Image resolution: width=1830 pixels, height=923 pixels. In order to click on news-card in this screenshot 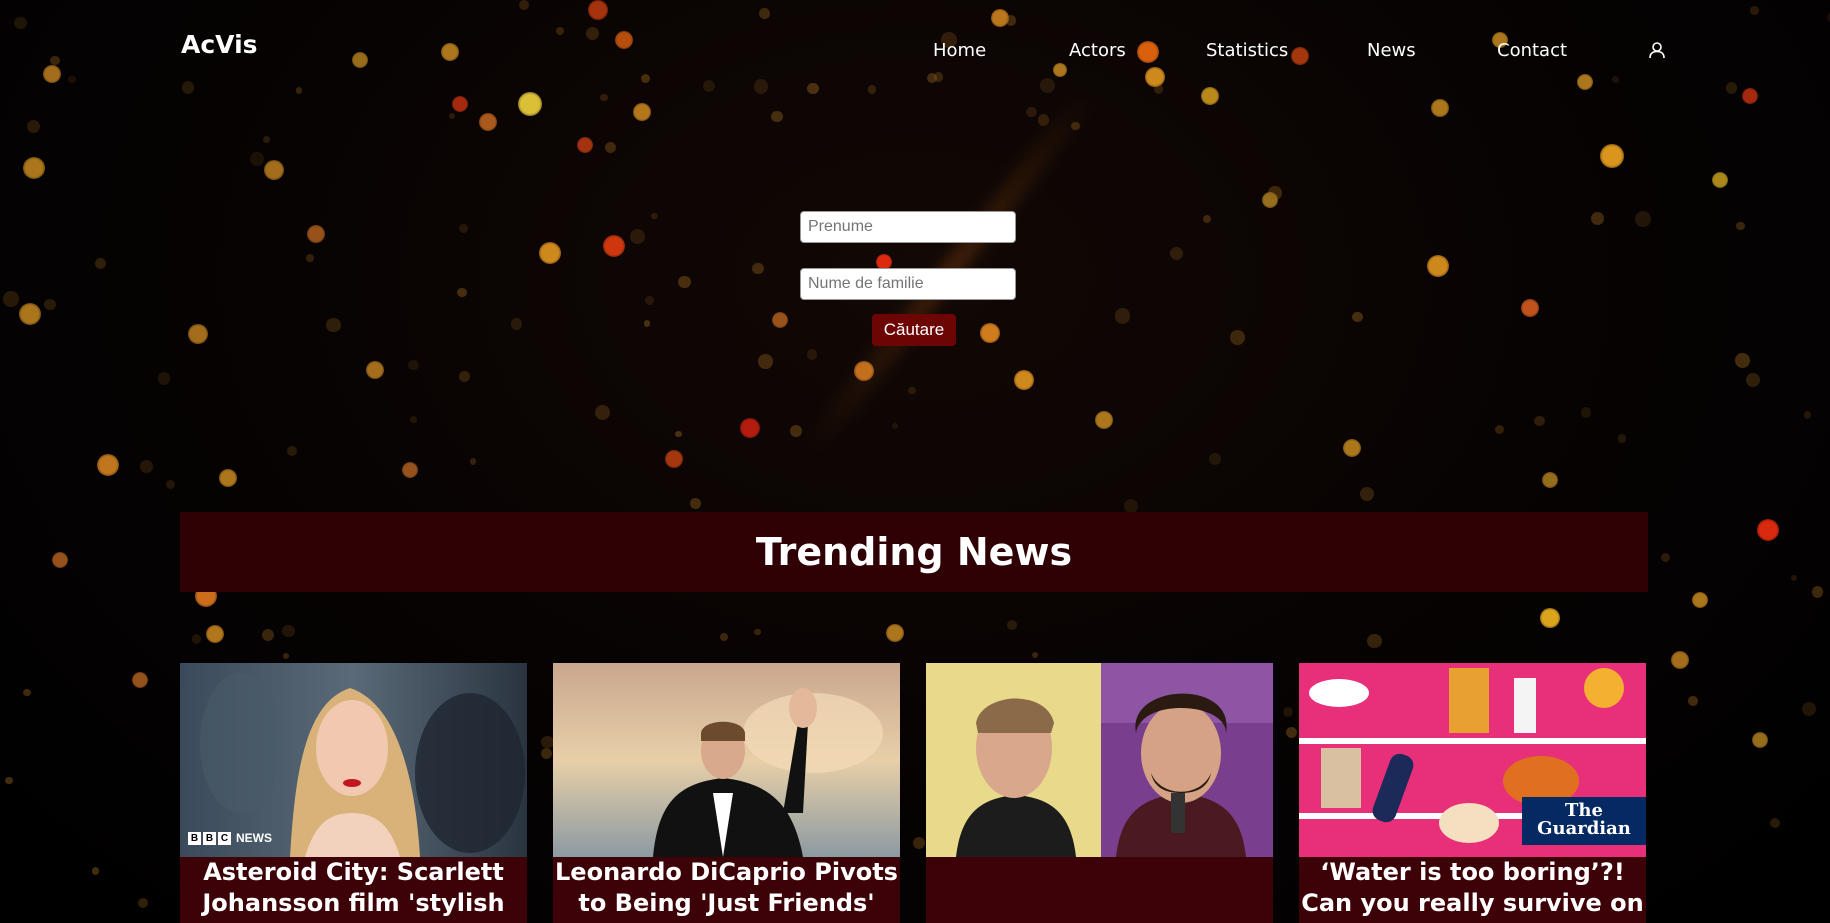, I will do `click(1099, 793)`.